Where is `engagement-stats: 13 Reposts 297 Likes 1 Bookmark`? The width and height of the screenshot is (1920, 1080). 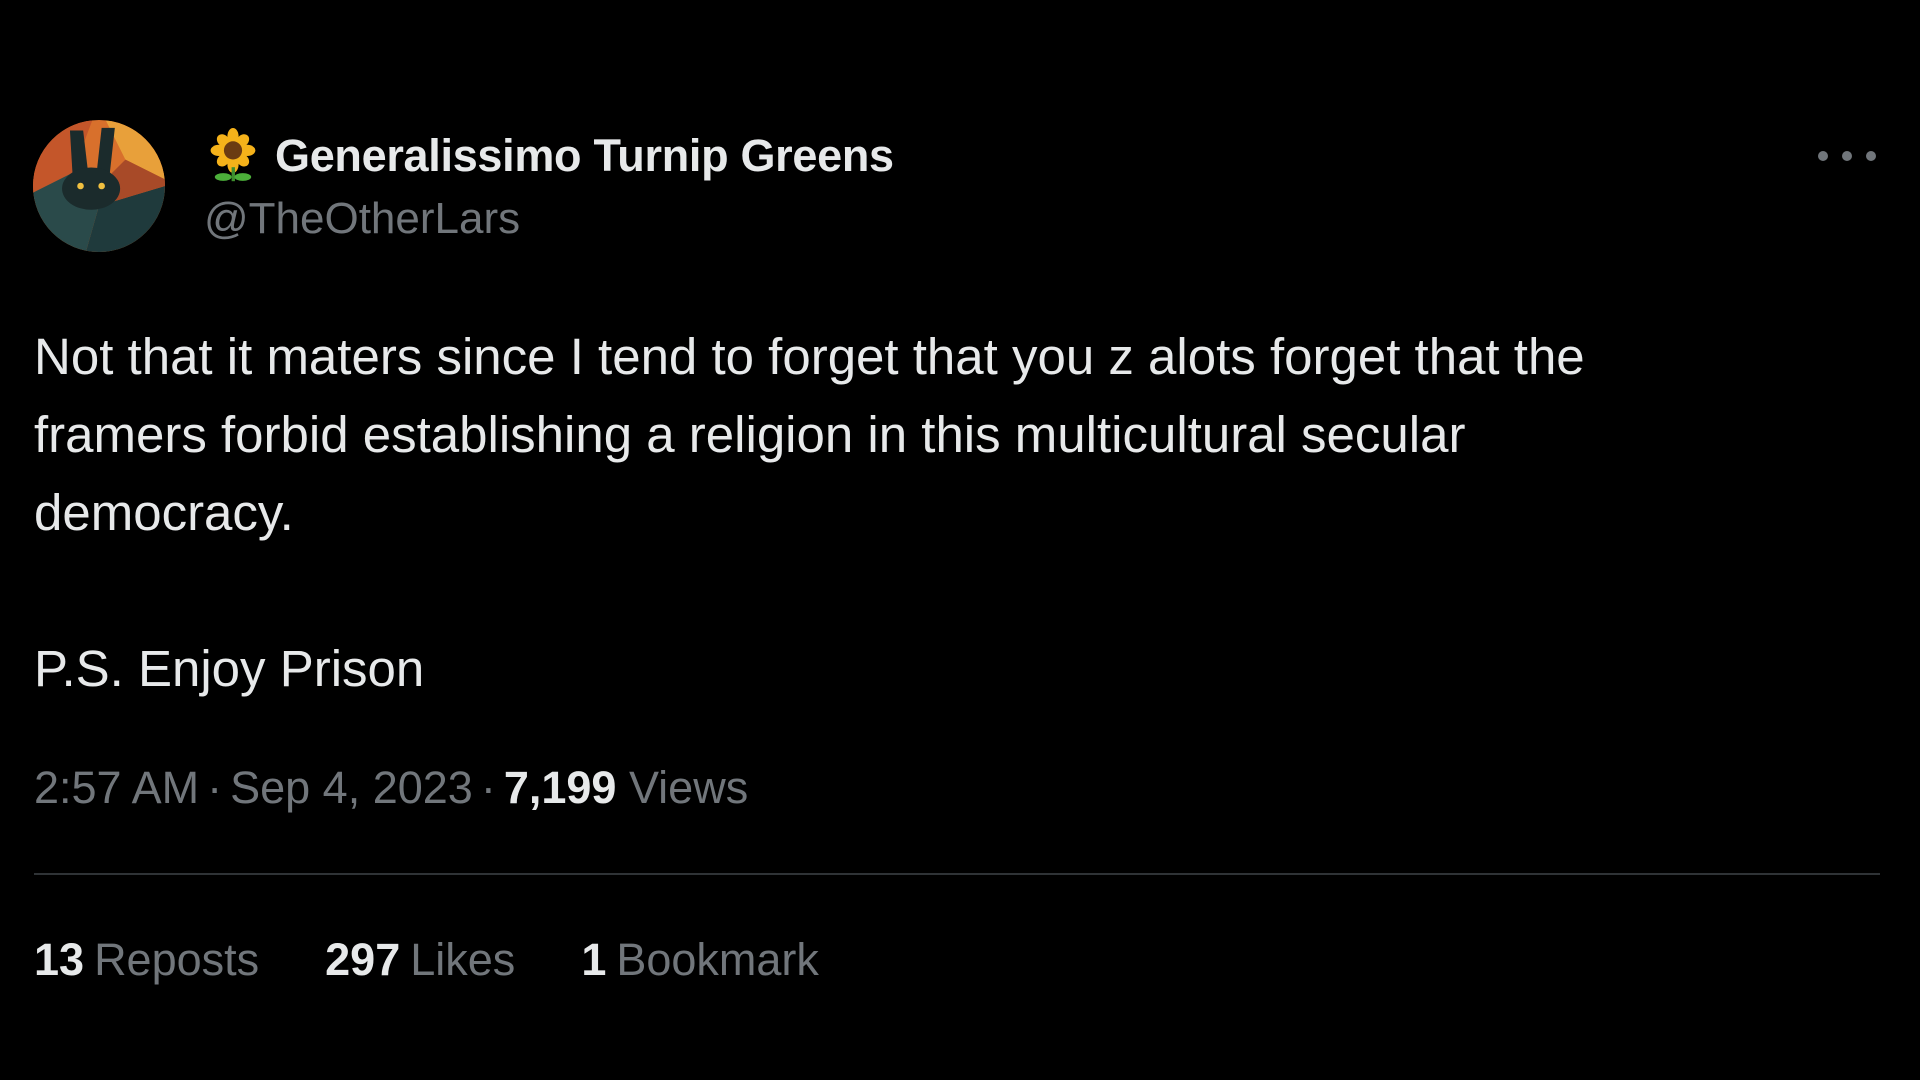
engagement-stats: 13 Reposts 297 Likes 1 Bookmark is located at coordinates (459, 960).